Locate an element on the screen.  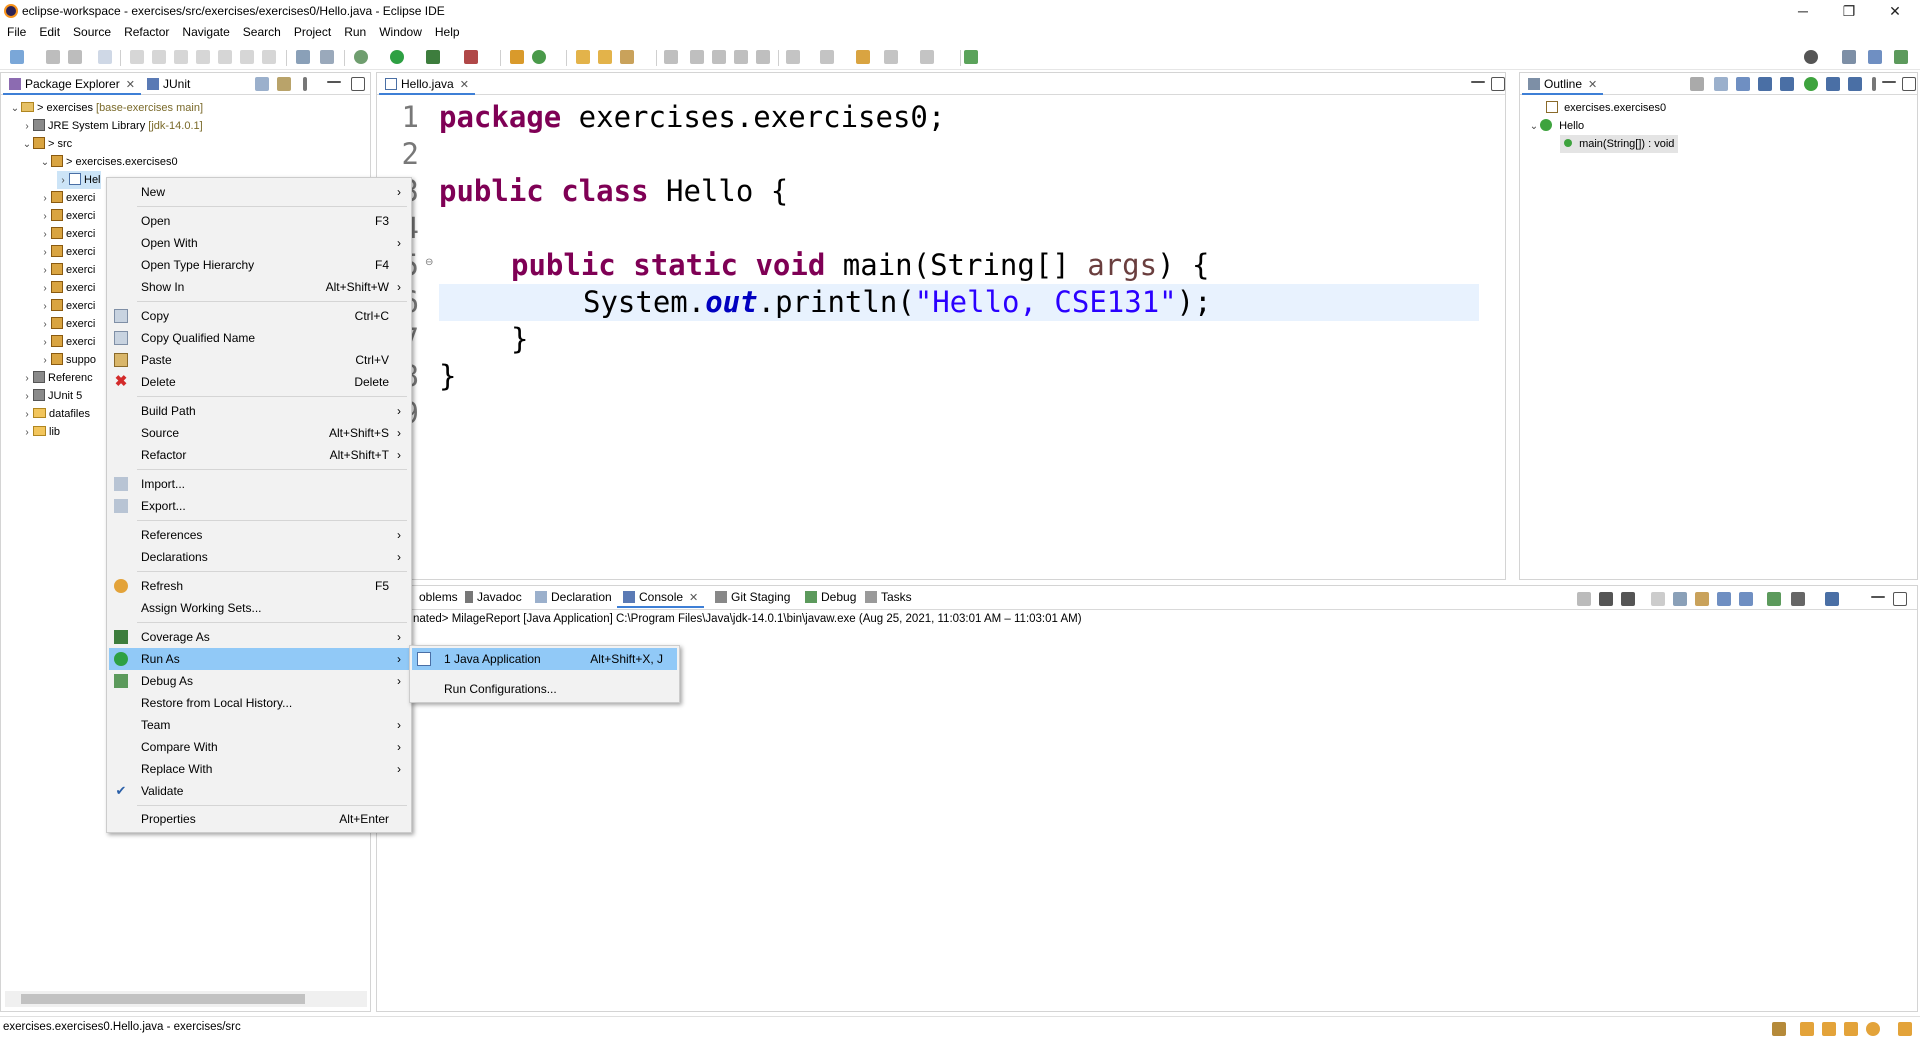
open-console-icon is located at coordinates (1832, 599).